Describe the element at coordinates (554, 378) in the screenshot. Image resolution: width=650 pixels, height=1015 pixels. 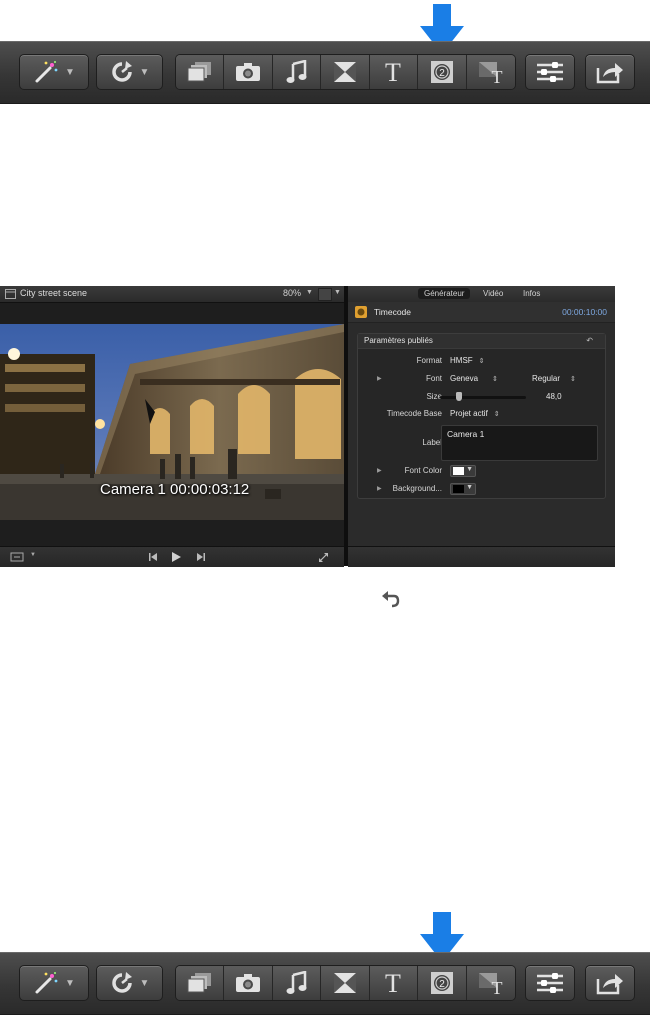
I see `font-style-popup: Regular ⇕` at that location.